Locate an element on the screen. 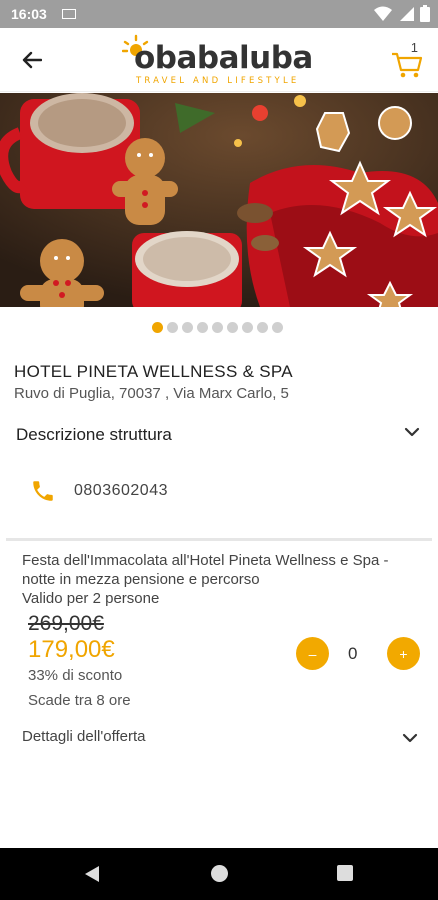  plus-icon: + is located at coordinates (403, 653).